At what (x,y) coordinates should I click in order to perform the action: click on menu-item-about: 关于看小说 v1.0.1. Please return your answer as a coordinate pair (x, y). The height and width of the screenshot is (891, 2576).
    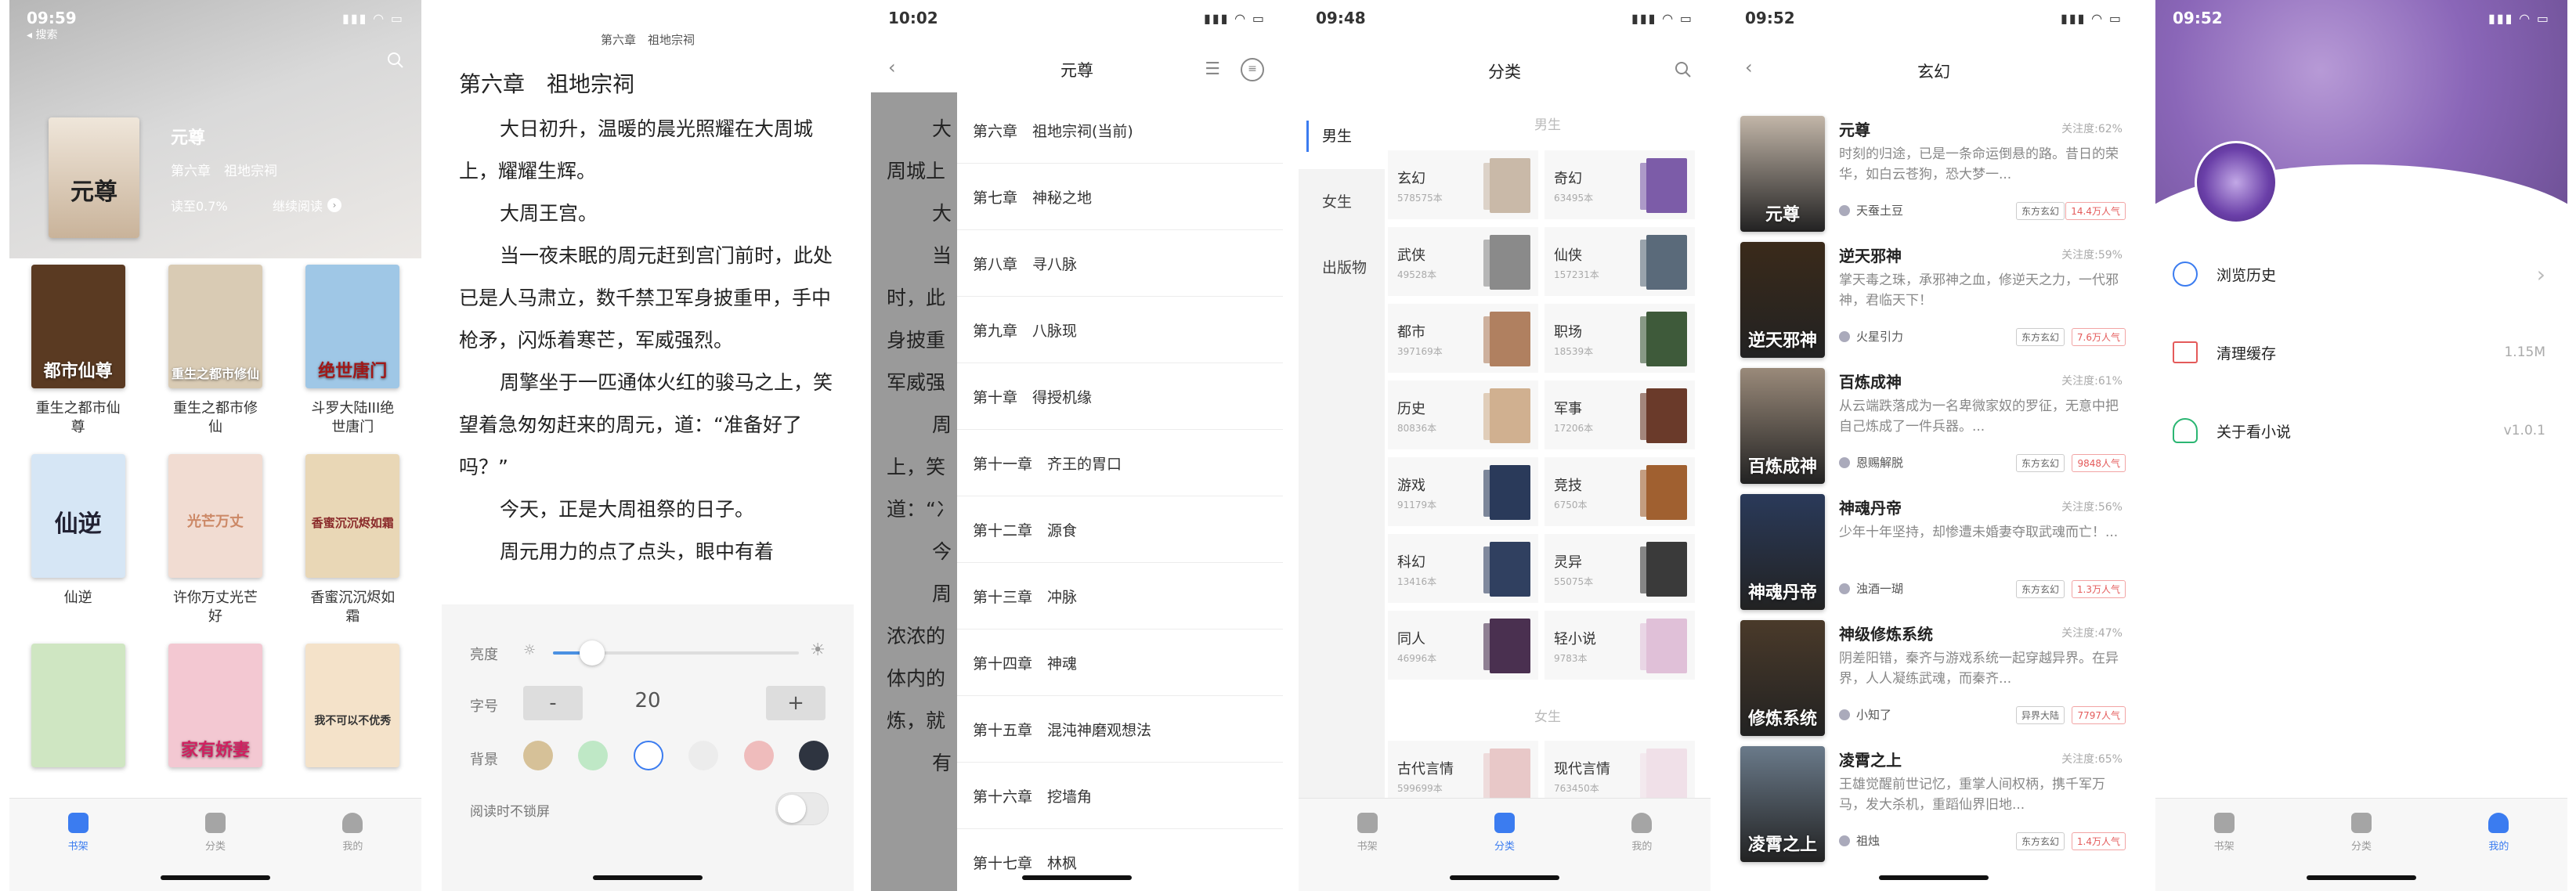
    Looking at the image, I should click on (2361, 430).